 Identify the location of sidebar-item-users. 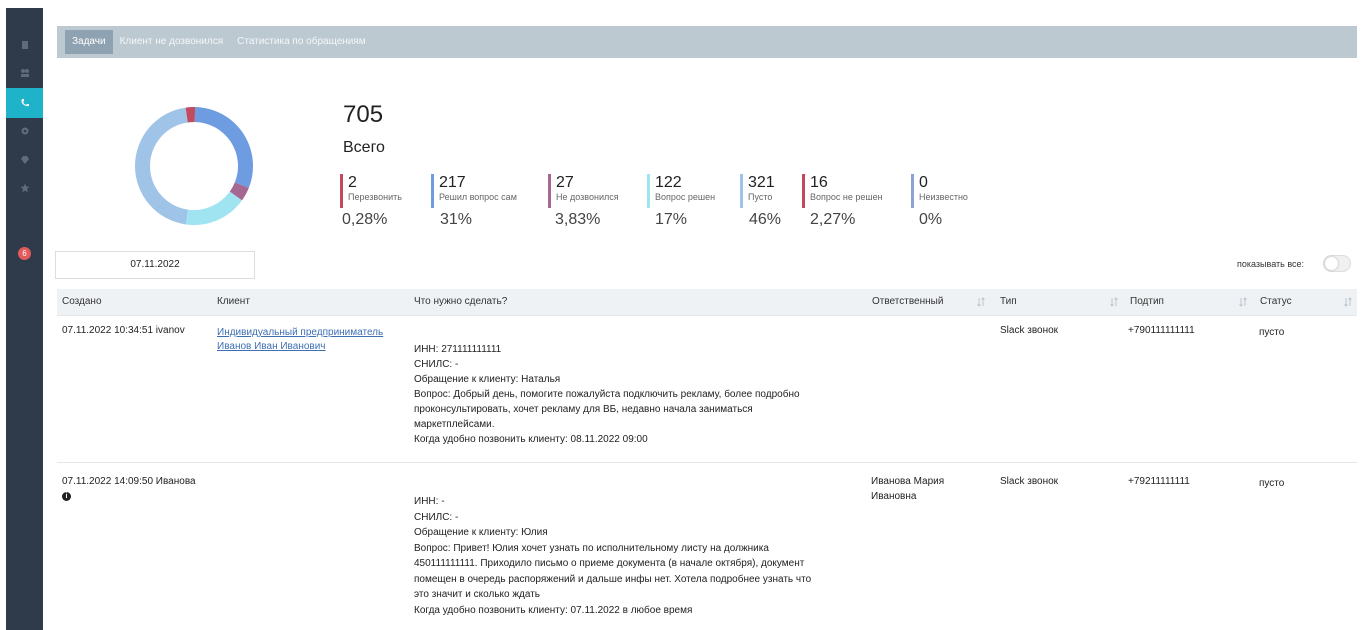
(24, 73).